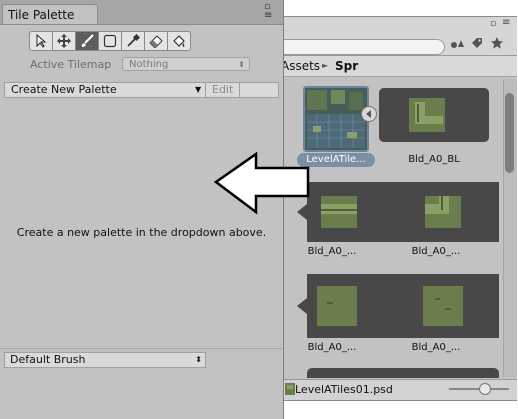 The width and height of the screenshot is (518, 419). What do you see at coordinates (141, 348) in the screenshot?
I see `divider` at bounding box center [141, 348].